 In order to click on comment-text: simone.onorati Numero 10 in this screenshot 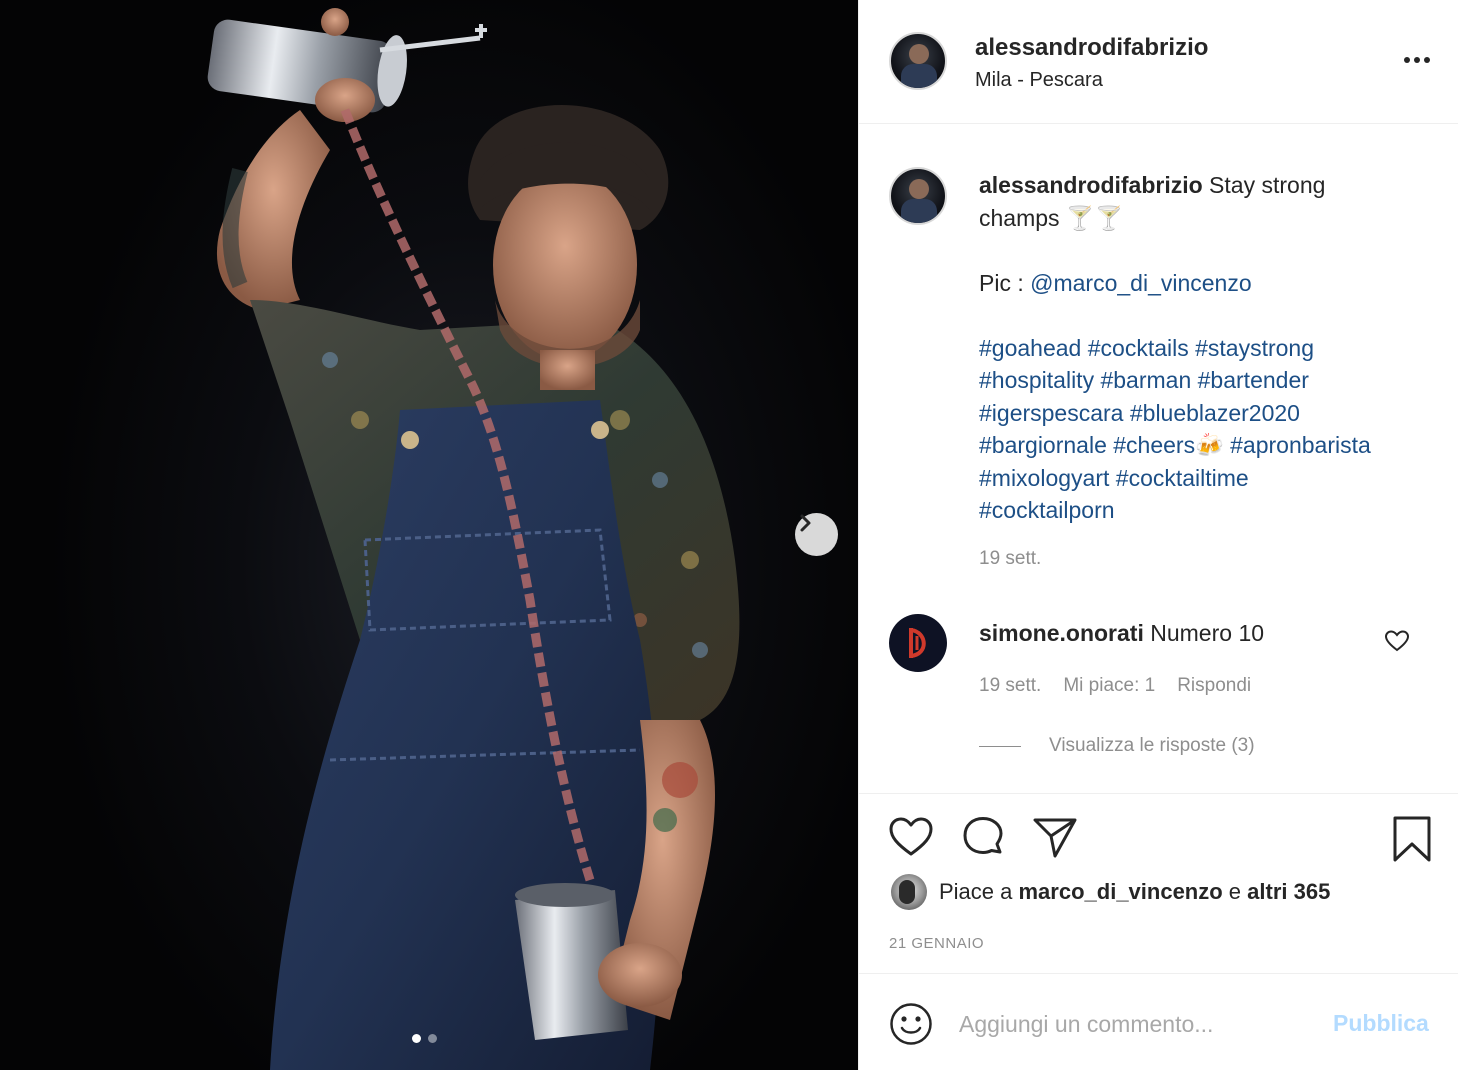, I will do `click(1121, 633)`.